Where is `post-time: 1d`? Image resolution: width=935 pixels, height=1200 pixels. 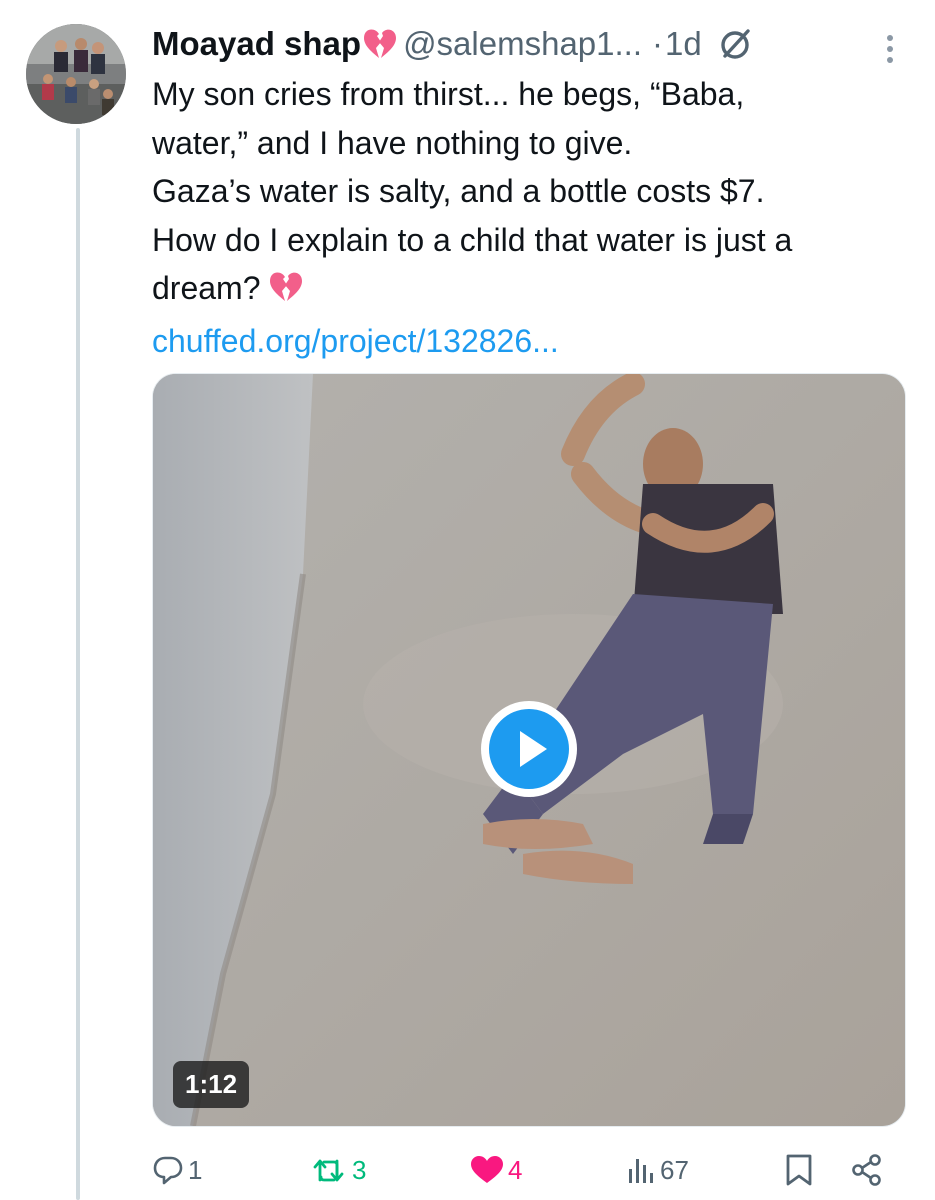
post-time: 1d is located at coordinates (683, 44).